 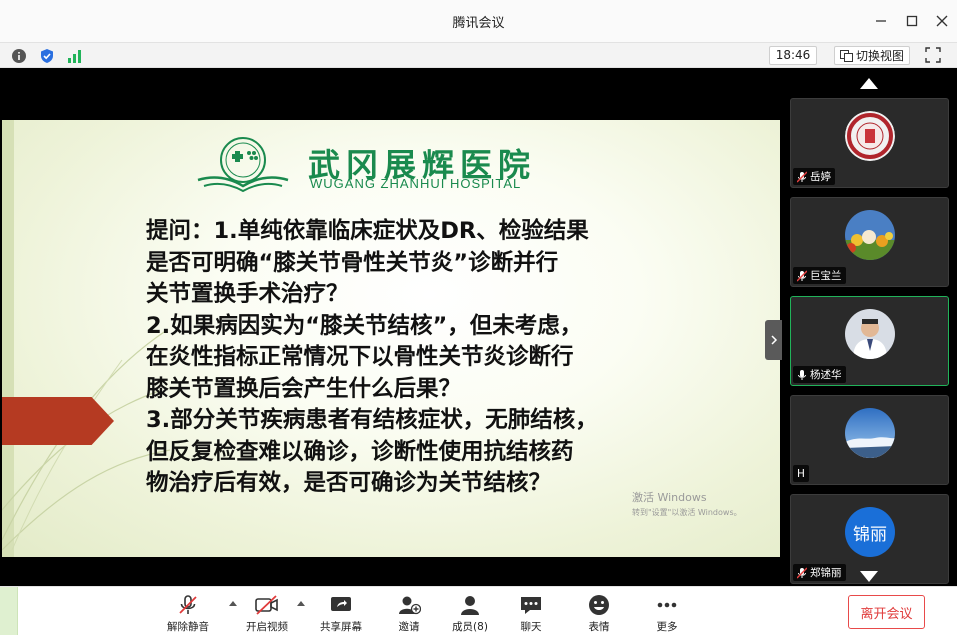 I want to click on participant-name-tag: 杨述华, so click(x=819, y=374).